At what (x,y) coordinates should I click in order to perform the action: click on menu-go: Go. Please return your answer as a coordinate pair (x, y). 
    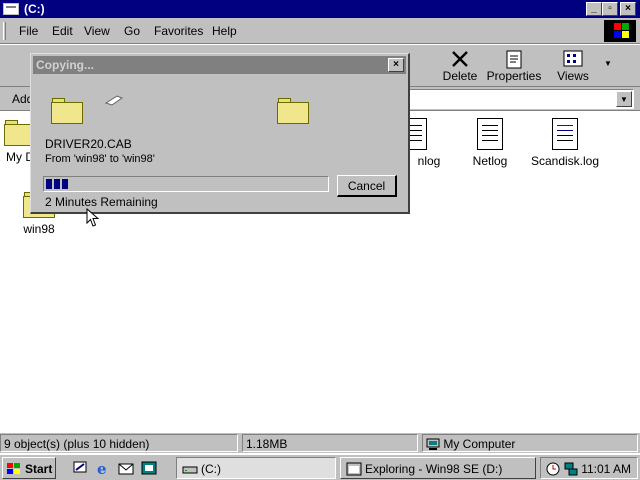
    Looking at the image, I should click on (132, 31).